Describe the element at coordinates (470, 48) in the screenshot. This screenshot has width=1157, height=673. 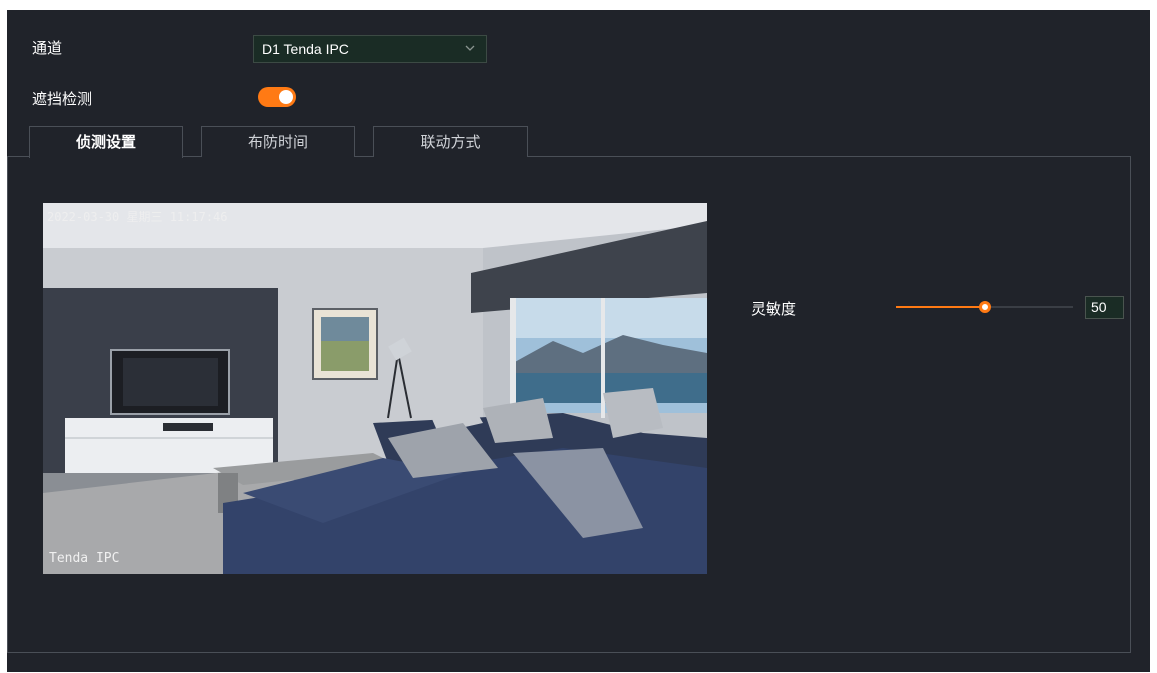
I see `chevron-down-icon` at that location.